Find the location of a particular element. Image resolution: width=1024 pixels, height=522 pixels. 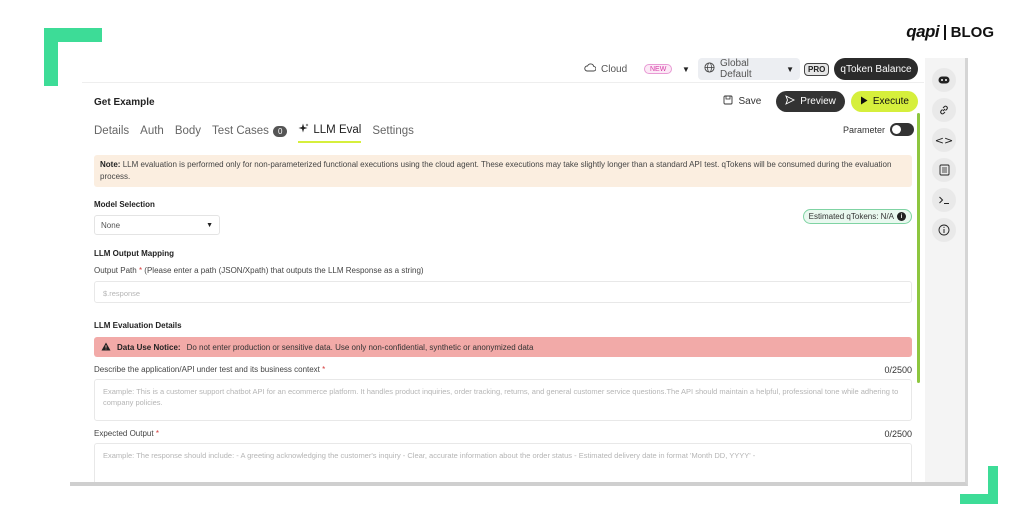

brand-section: BLOG is located at coordinates (972, 32).